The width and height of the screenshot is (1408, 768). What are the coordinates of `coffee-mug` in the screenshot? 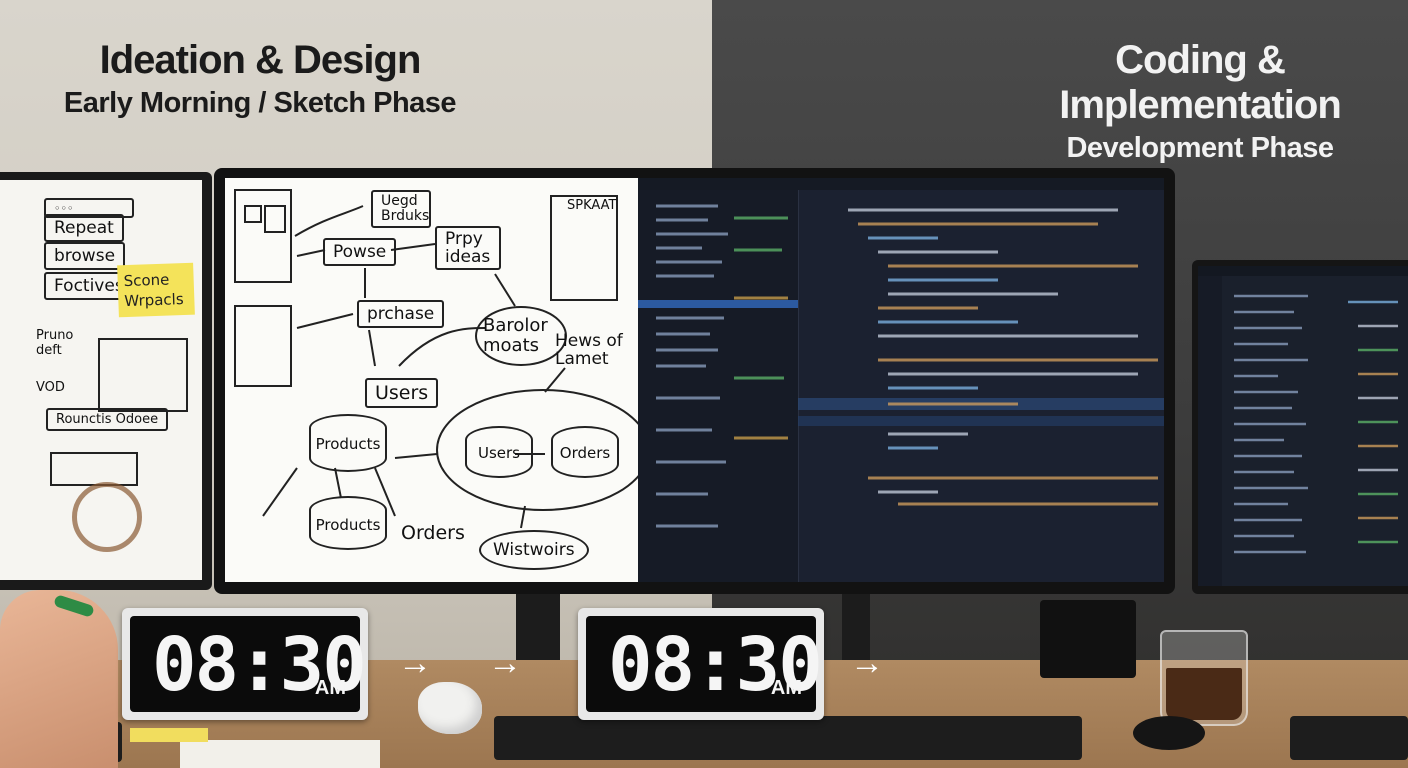 It's located at (1204, 678).